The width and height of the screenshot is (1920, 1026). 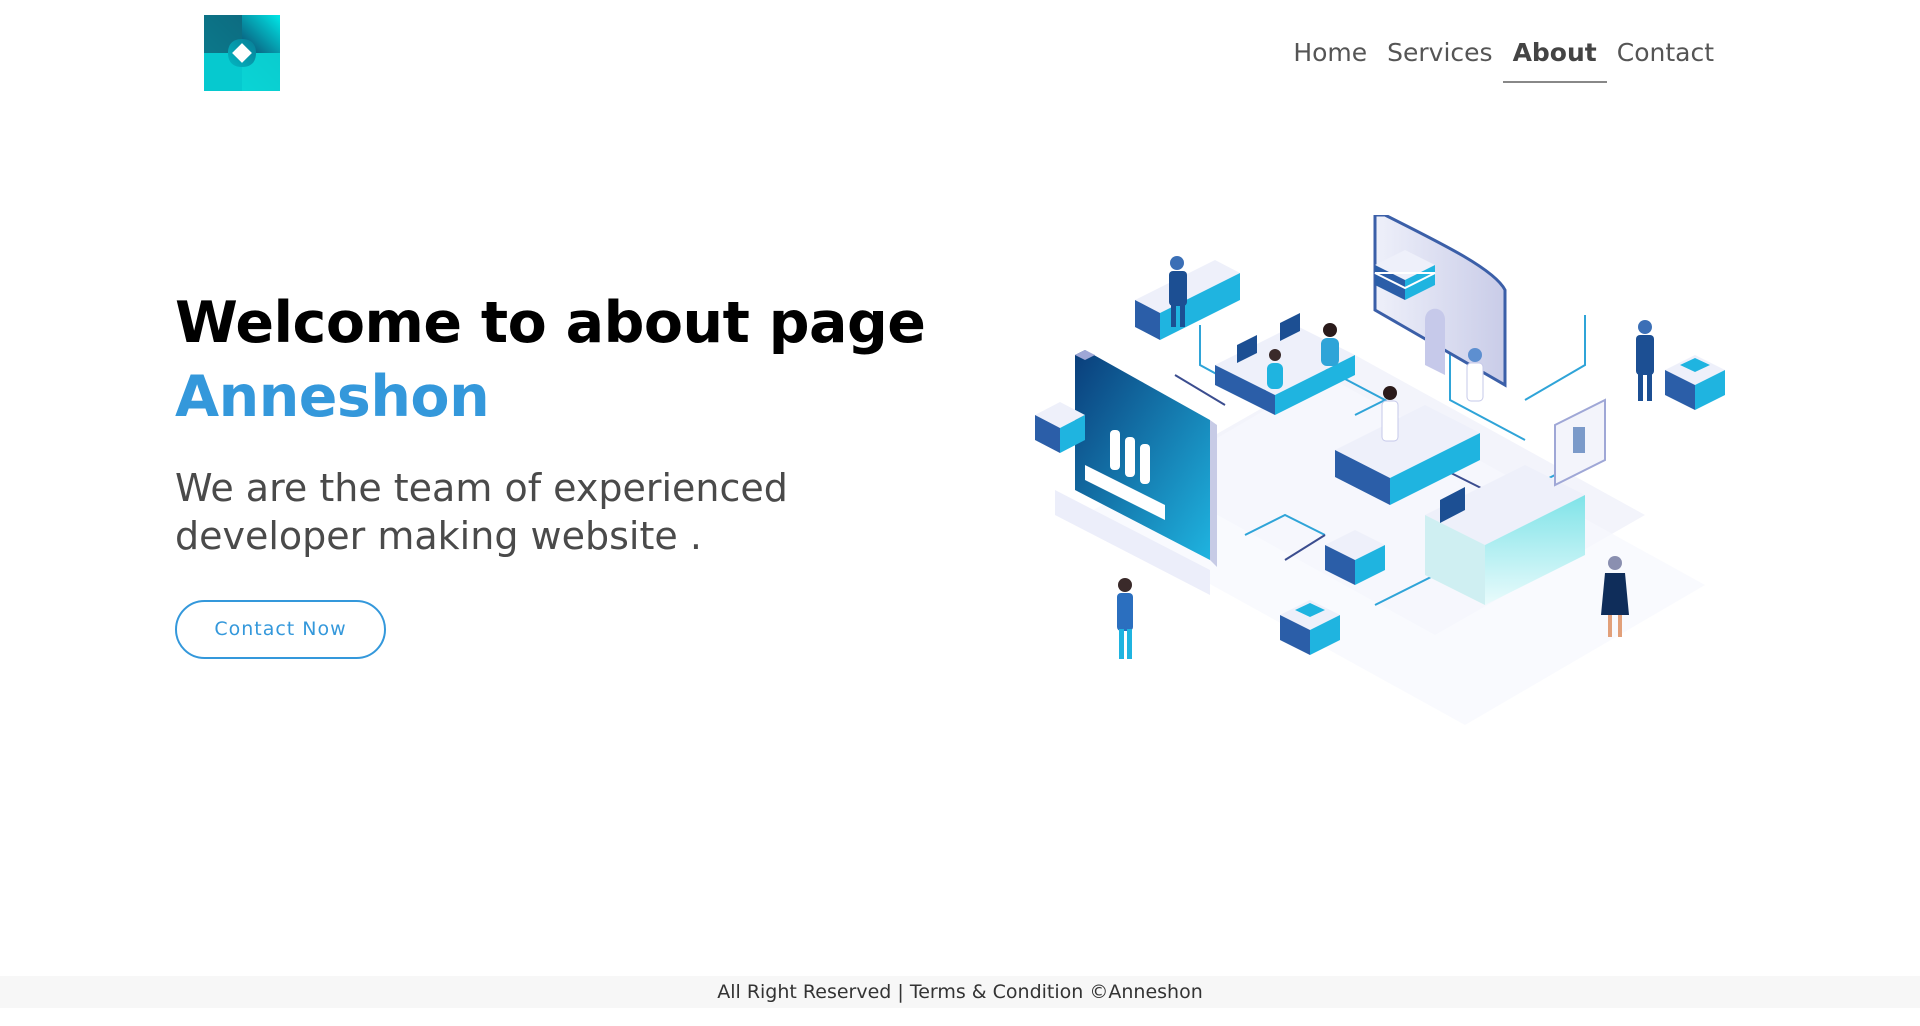 I want to click on brand-logo-icon, so click(x=242, y=53).